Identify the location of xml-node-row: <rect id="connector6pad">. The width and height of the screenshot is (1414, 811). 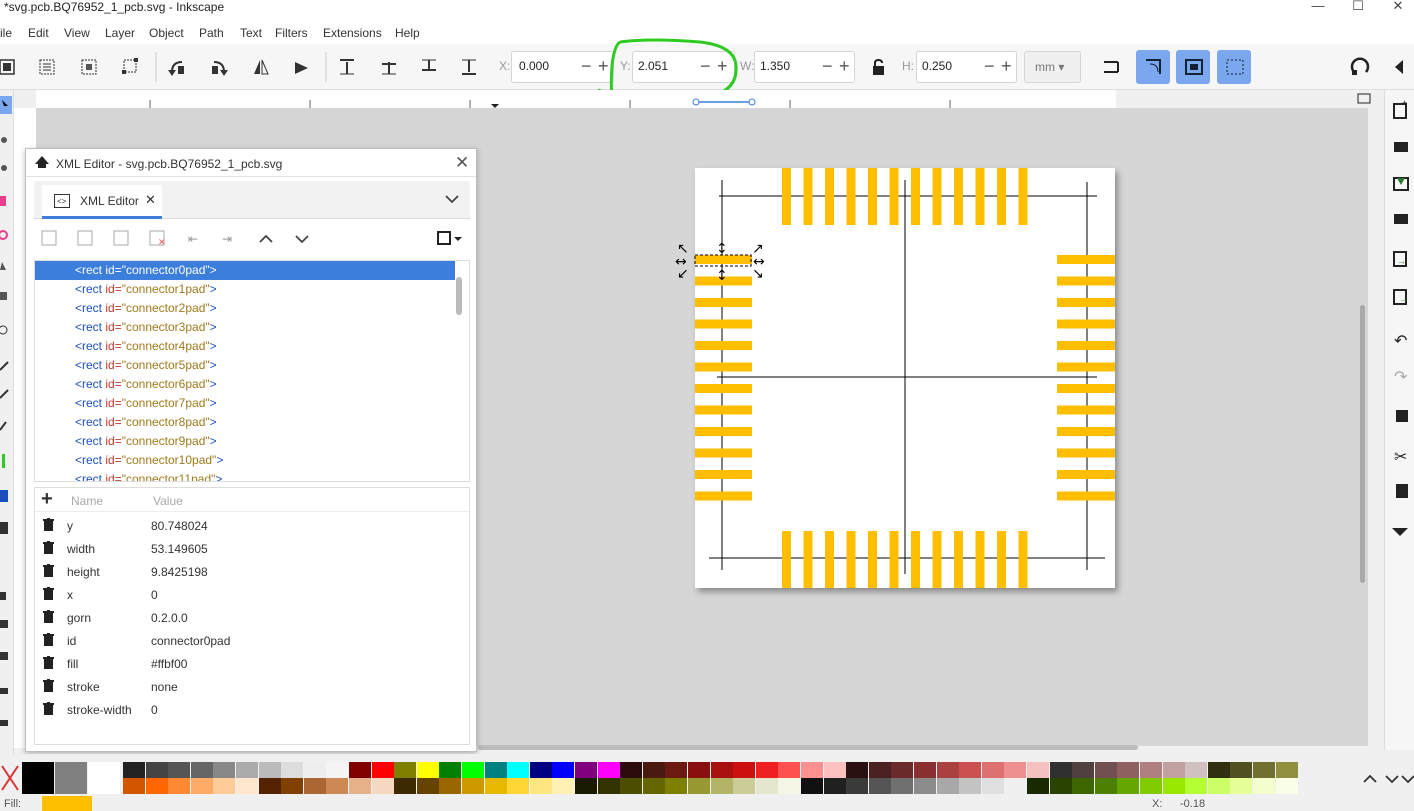
(245, 384).